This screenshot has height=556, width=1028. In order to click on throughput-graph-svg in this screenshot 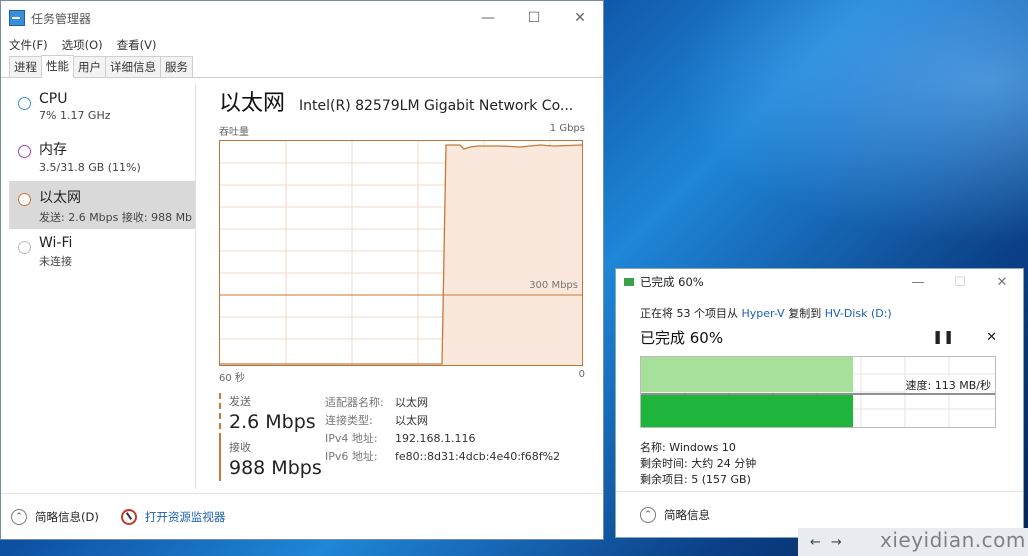, I will do `click(401, 253)`.